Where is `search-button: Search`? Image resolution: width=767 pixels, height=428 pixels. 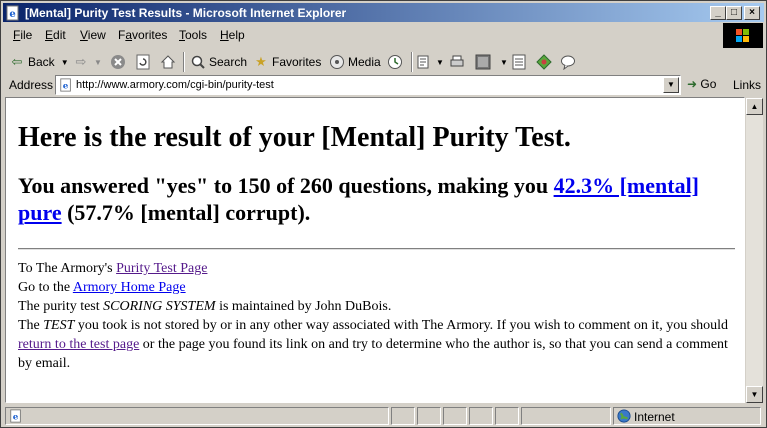 search-button: Search is located at coordinates (218, 62).